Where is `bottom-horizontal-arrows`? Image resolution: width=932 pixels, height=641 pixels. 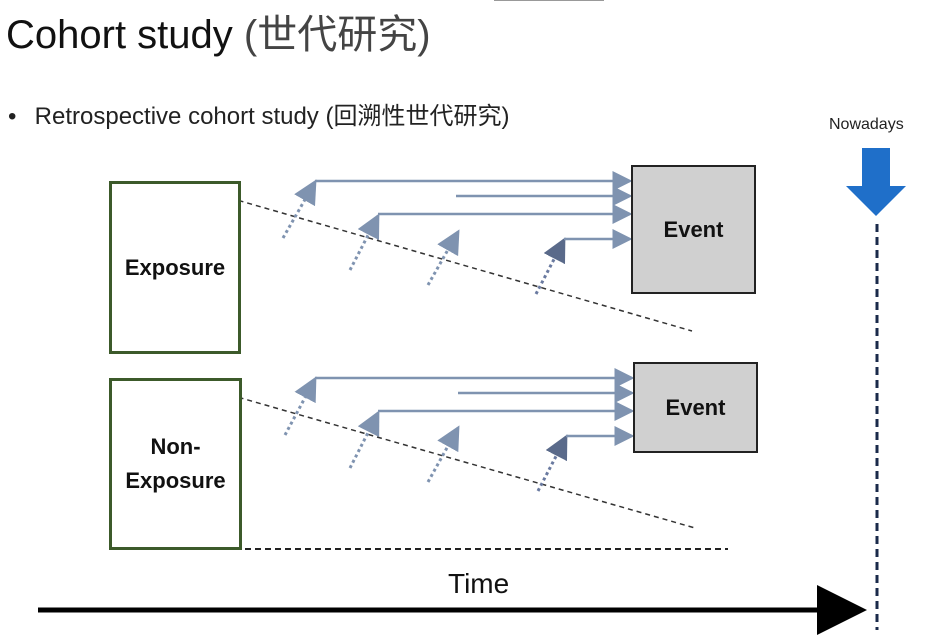 bottom-horizontal-arrows is located at coordinates (475, 407).